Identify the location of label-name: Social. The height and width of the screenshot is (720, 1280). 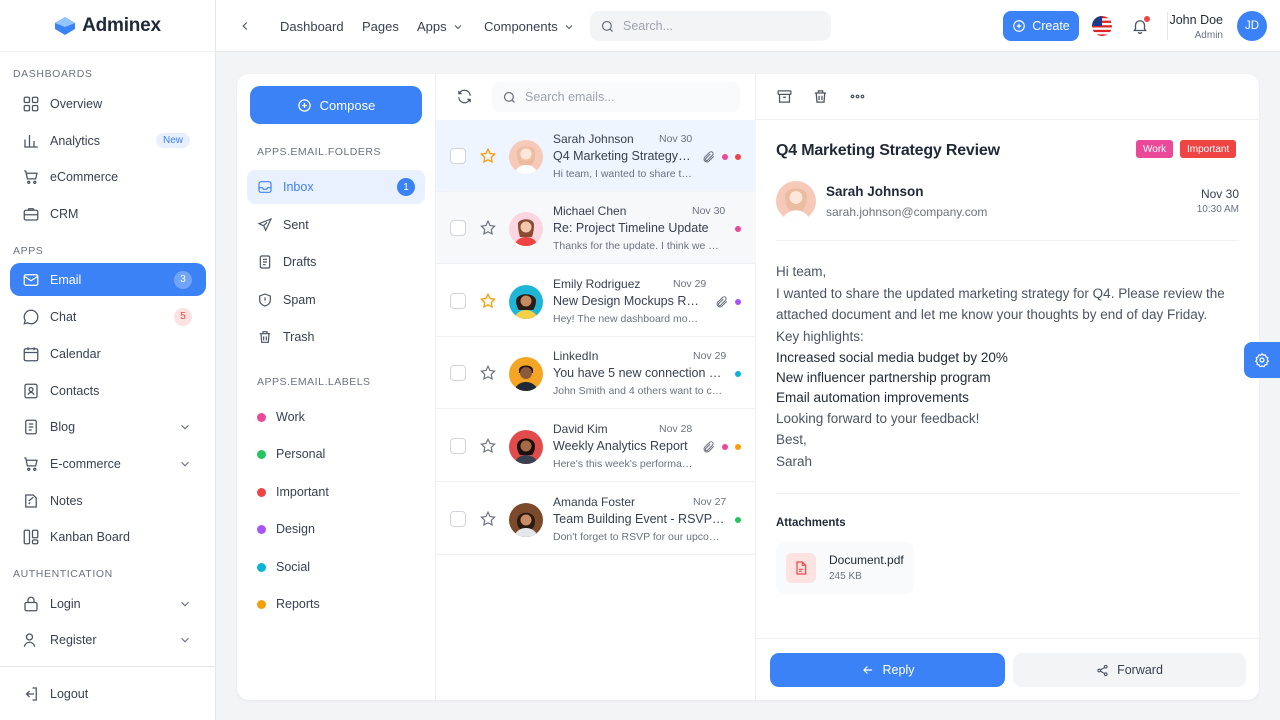
(293, 567).